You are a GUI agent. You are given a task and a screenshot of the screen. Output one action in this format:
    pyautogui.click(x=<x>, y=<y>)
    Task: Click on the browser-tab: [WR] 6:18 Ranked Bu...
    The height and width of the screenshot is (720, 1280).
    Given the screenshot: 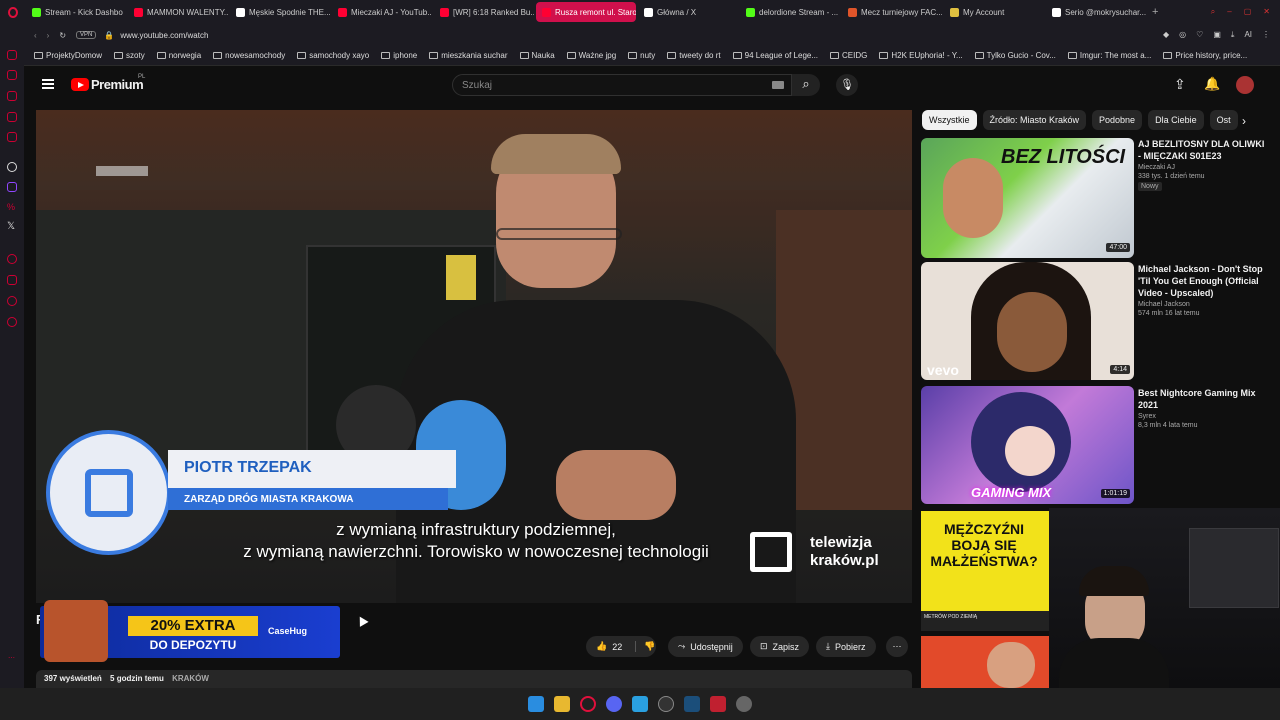 What is the action you would take?
    pyautogui.click(x=484, y=12)
    